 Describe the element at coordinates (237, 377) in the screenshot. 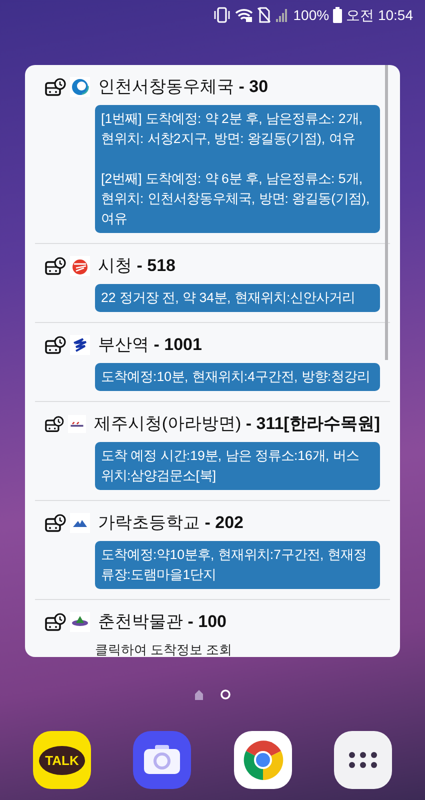

I see `arrival-info: 도착예정:10분, 현재위치:4구간전, 방향:청강리` at that location.